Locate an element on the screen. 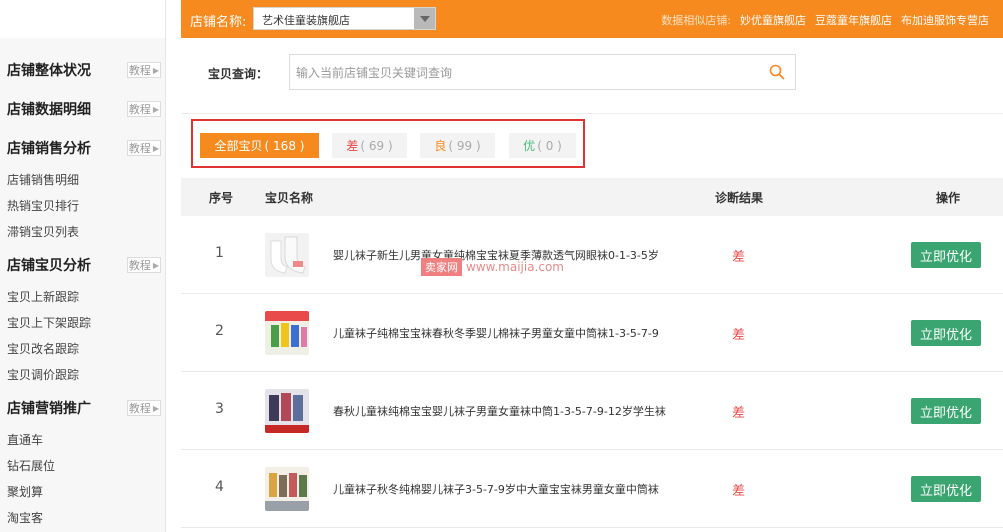  column-header-index: 序号 is located at coordinates (221, 198).